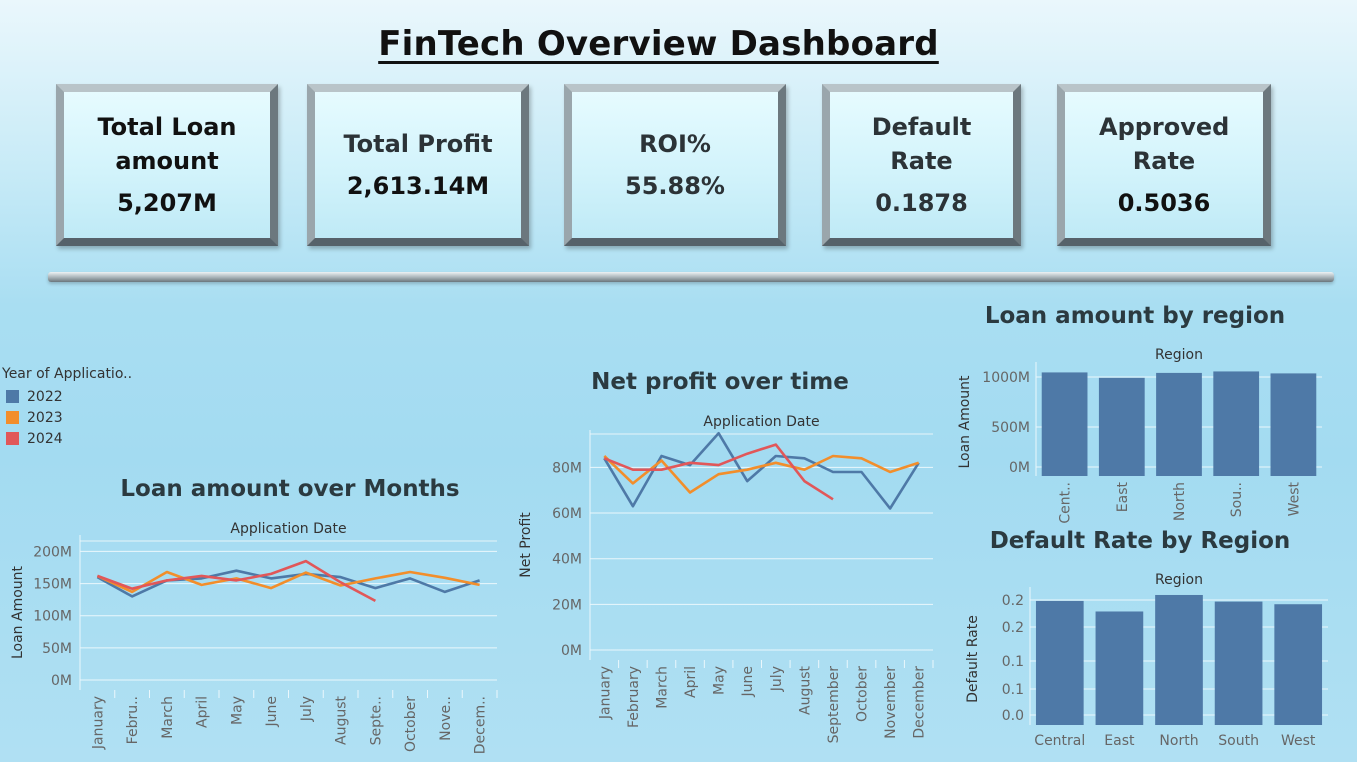  Describe the element at coordinates (526, 545) in the screenshot. I see `y-axis-title: Net Profit` at that location.